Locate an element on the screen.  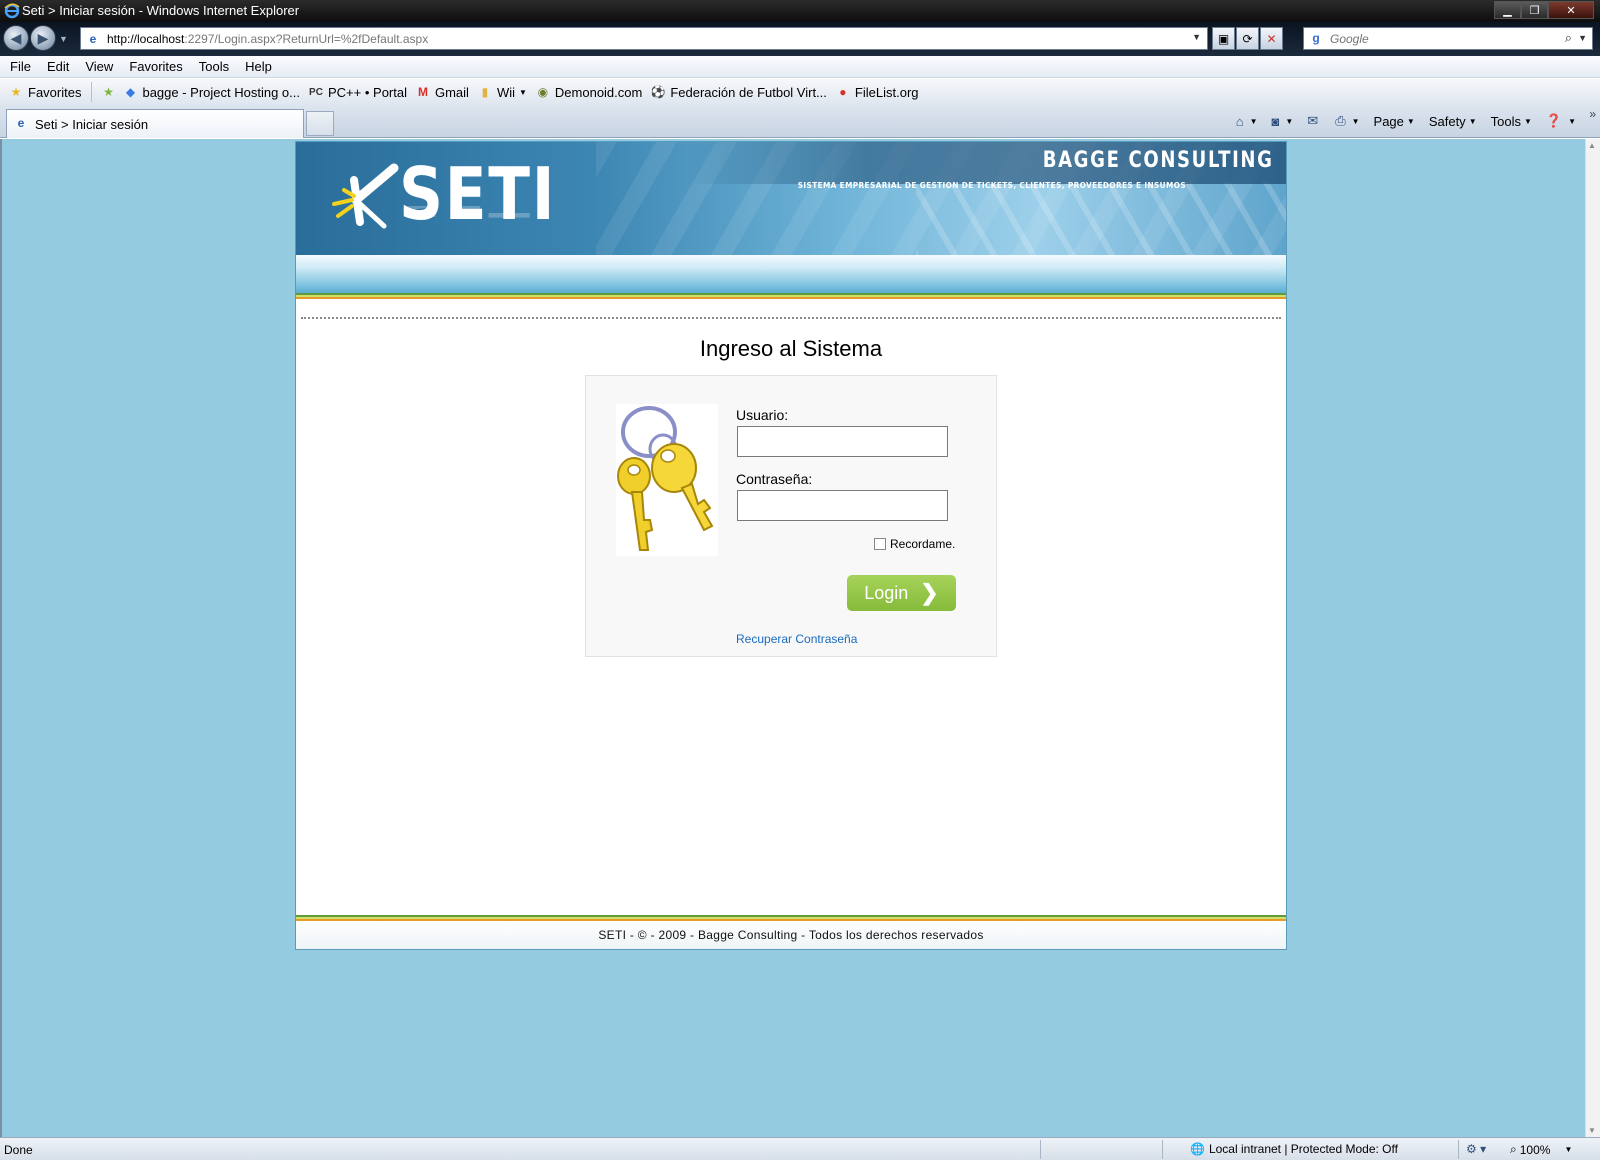
tools-menu-label: Tools is located at coordinates (1505, 121).